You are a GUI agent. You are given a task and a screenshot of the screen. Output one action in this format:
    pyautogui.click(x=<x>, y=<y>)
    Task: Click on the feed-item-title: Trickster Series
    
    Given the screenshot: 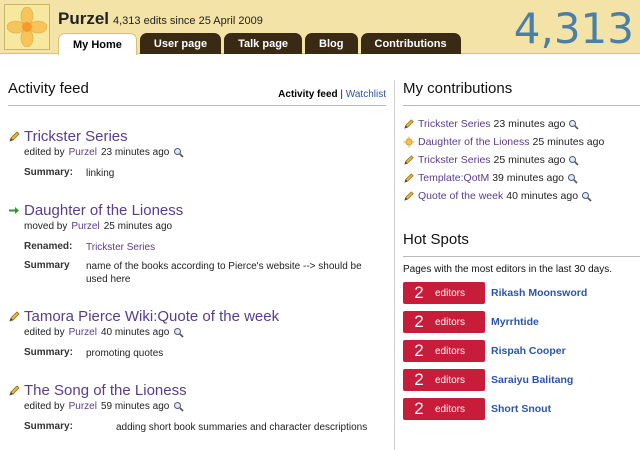 What is the action you would take?
    pyautogui.click(x=76, y=136)
    